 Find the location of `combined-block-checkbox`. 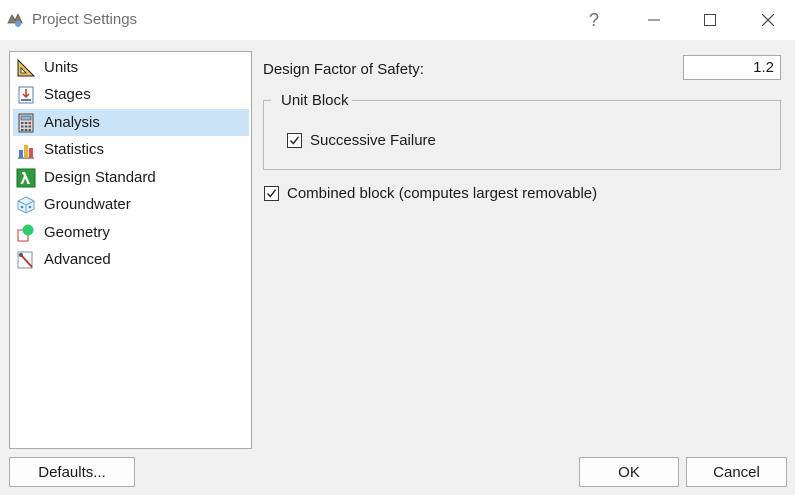

combined-block-checkbox is located at coordinates (271, 193).